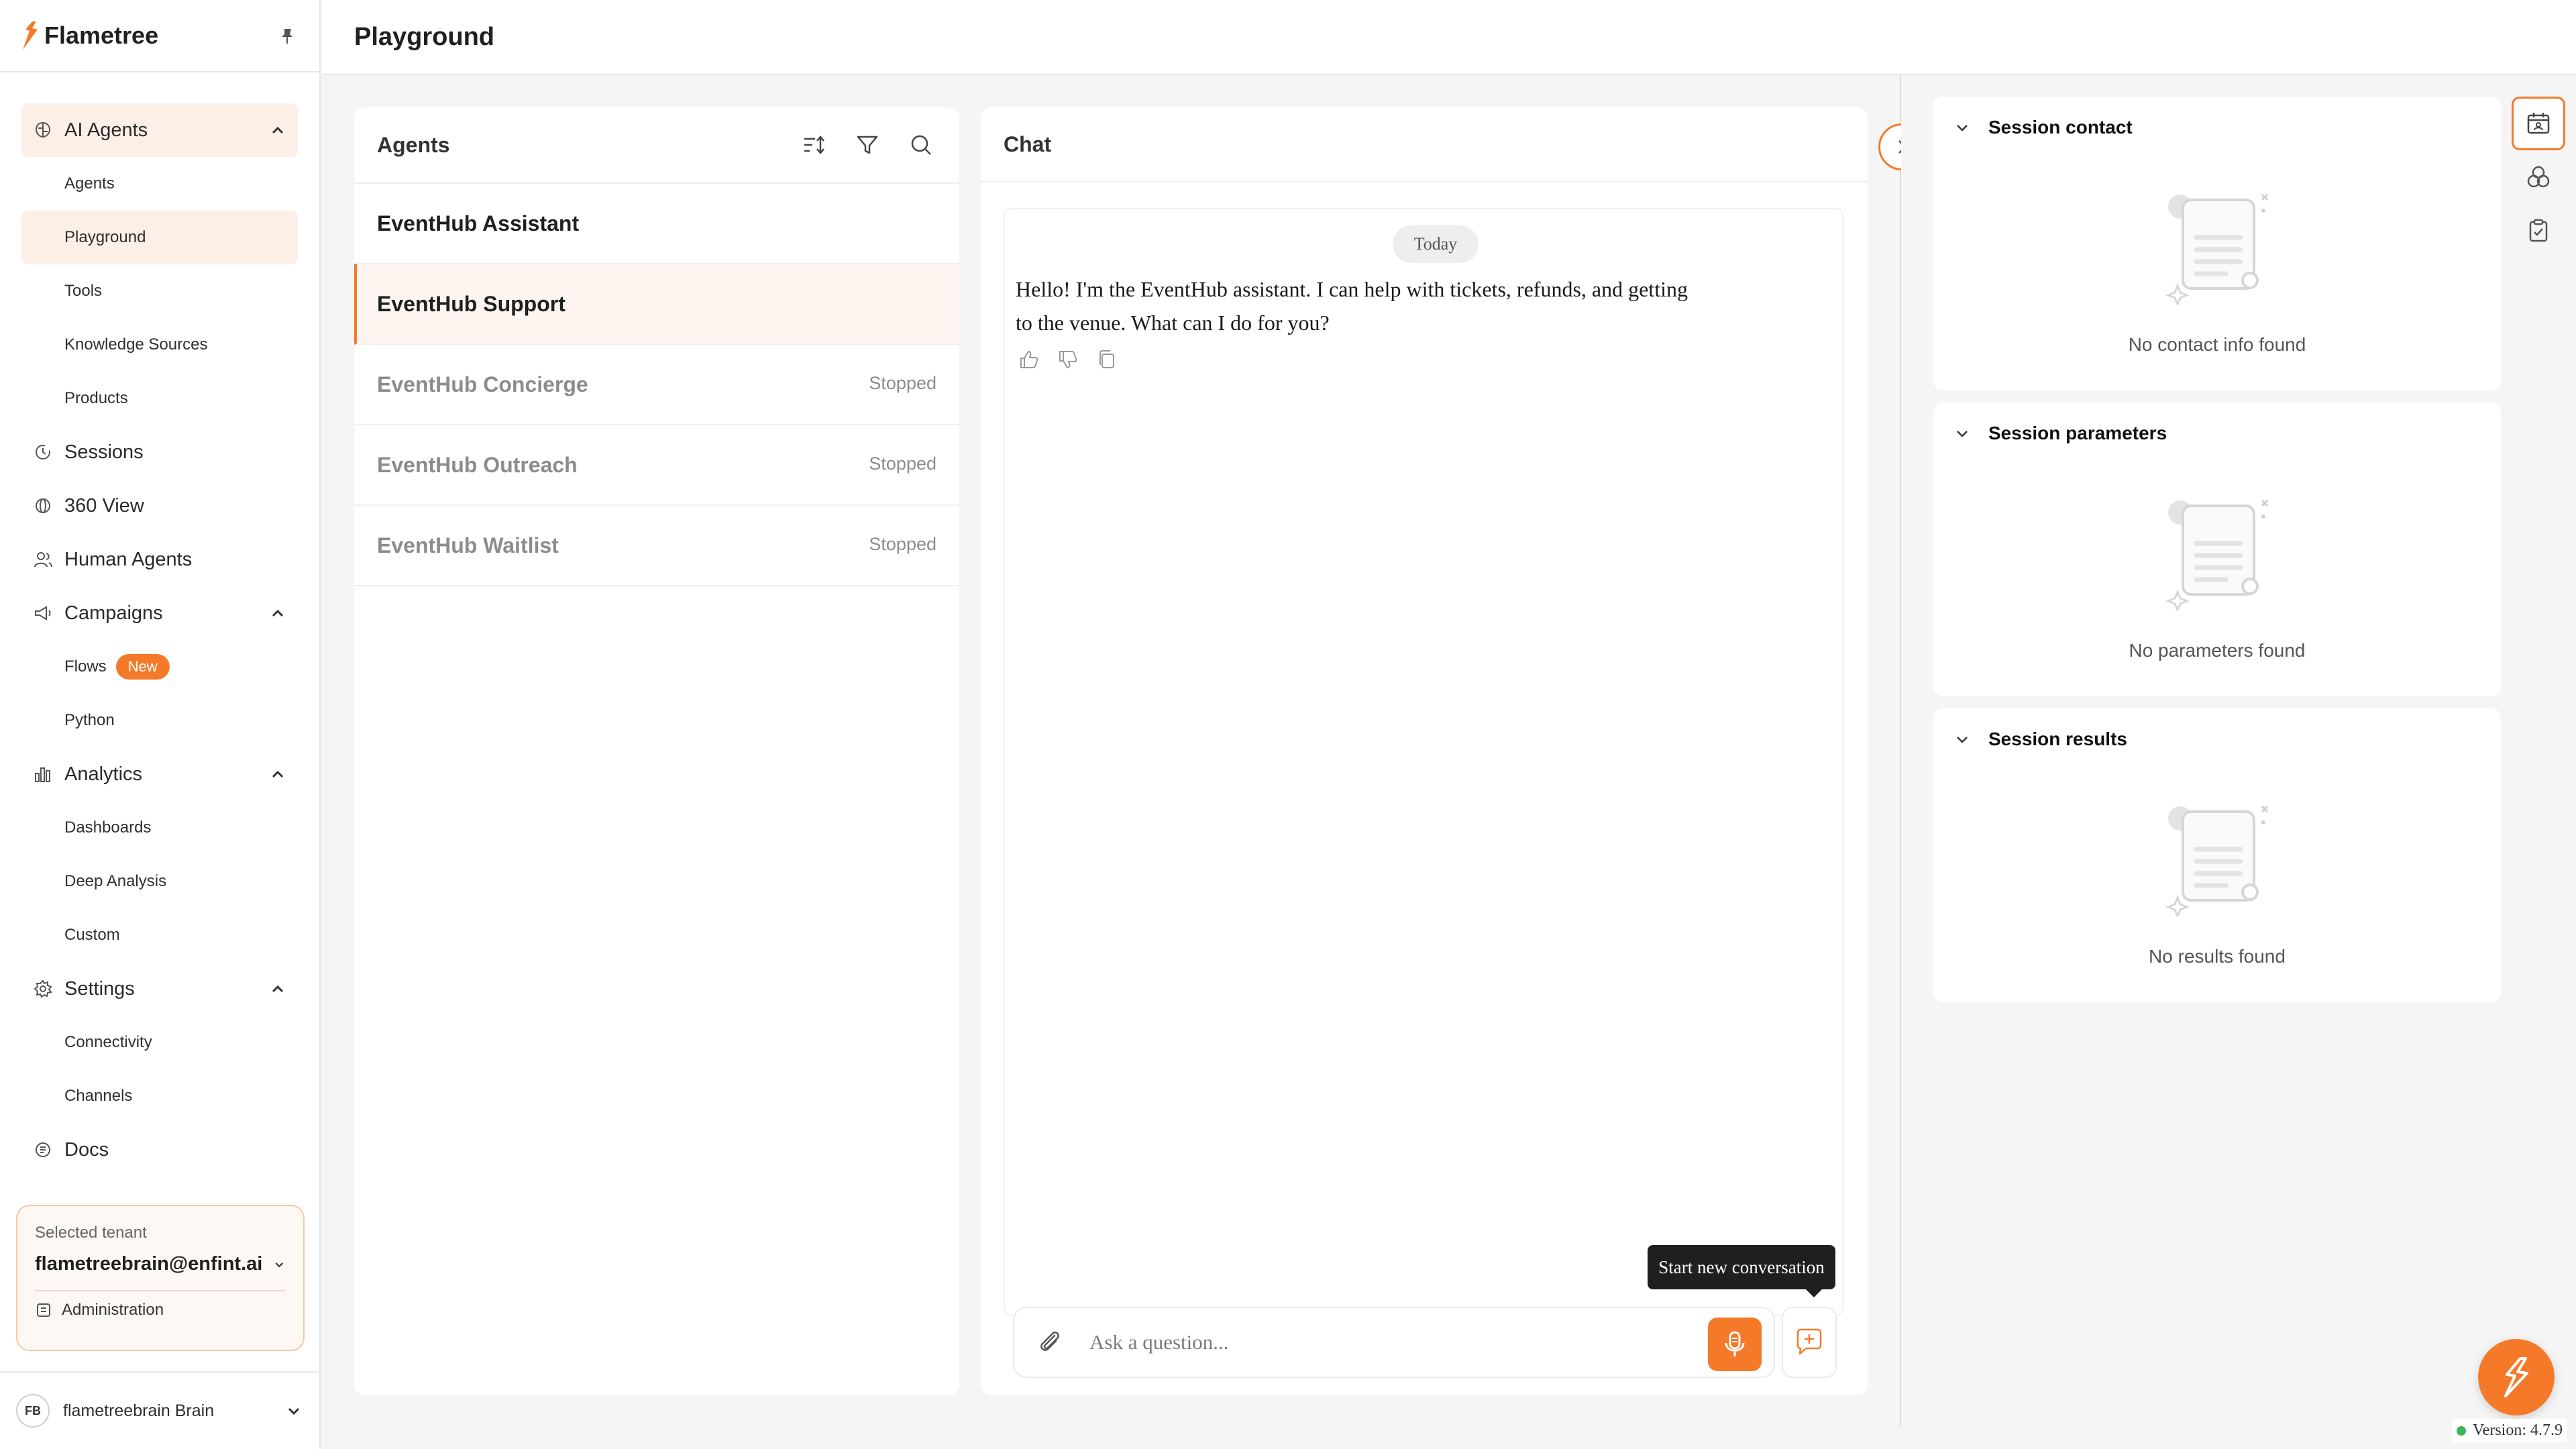  What do you see at coordinates (424, 36) in the screenshot?
I see `page-title: Playground` at bounding box center [424, 36].